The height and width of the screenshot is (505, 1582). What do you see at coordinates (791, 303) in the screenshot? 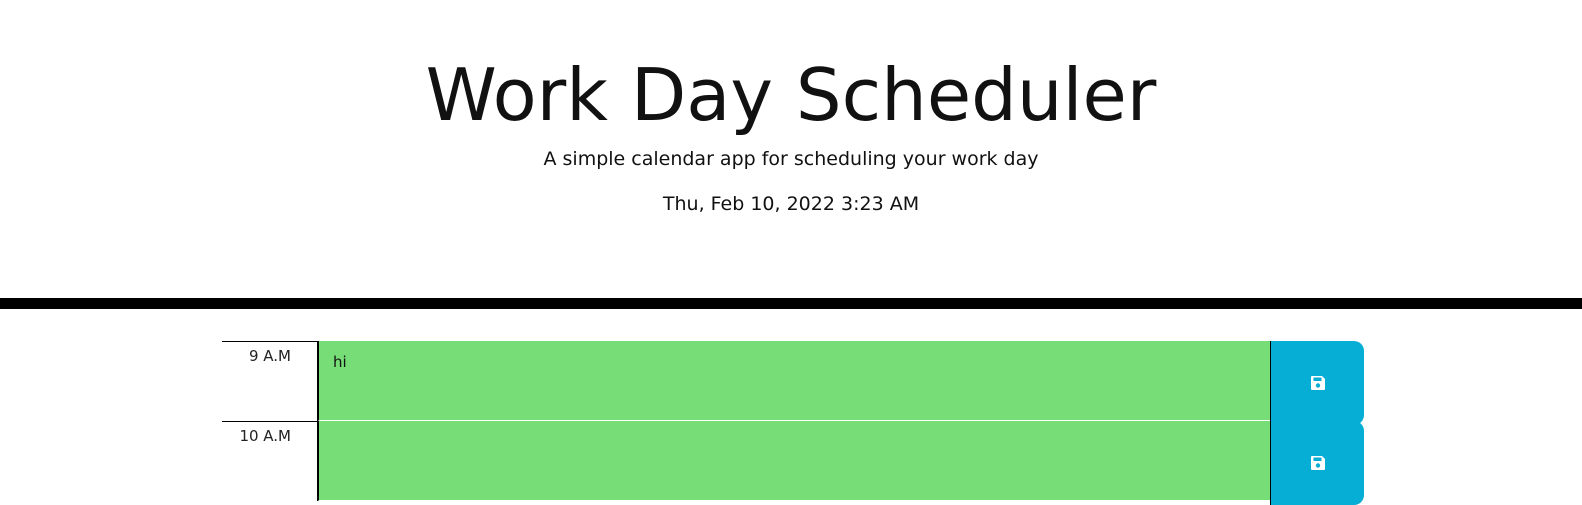
I see `header-divider` at bounding box center [791, 303].